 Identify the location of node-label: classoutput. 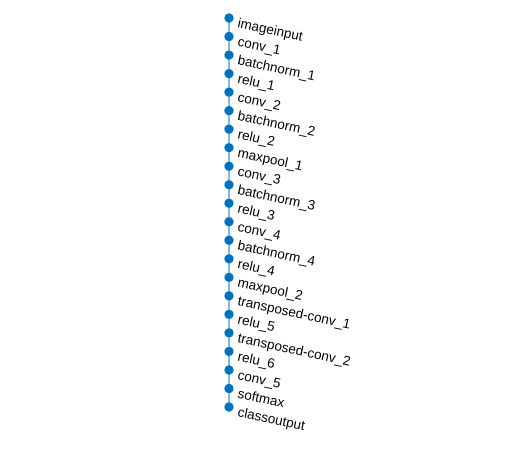
(271, 418).